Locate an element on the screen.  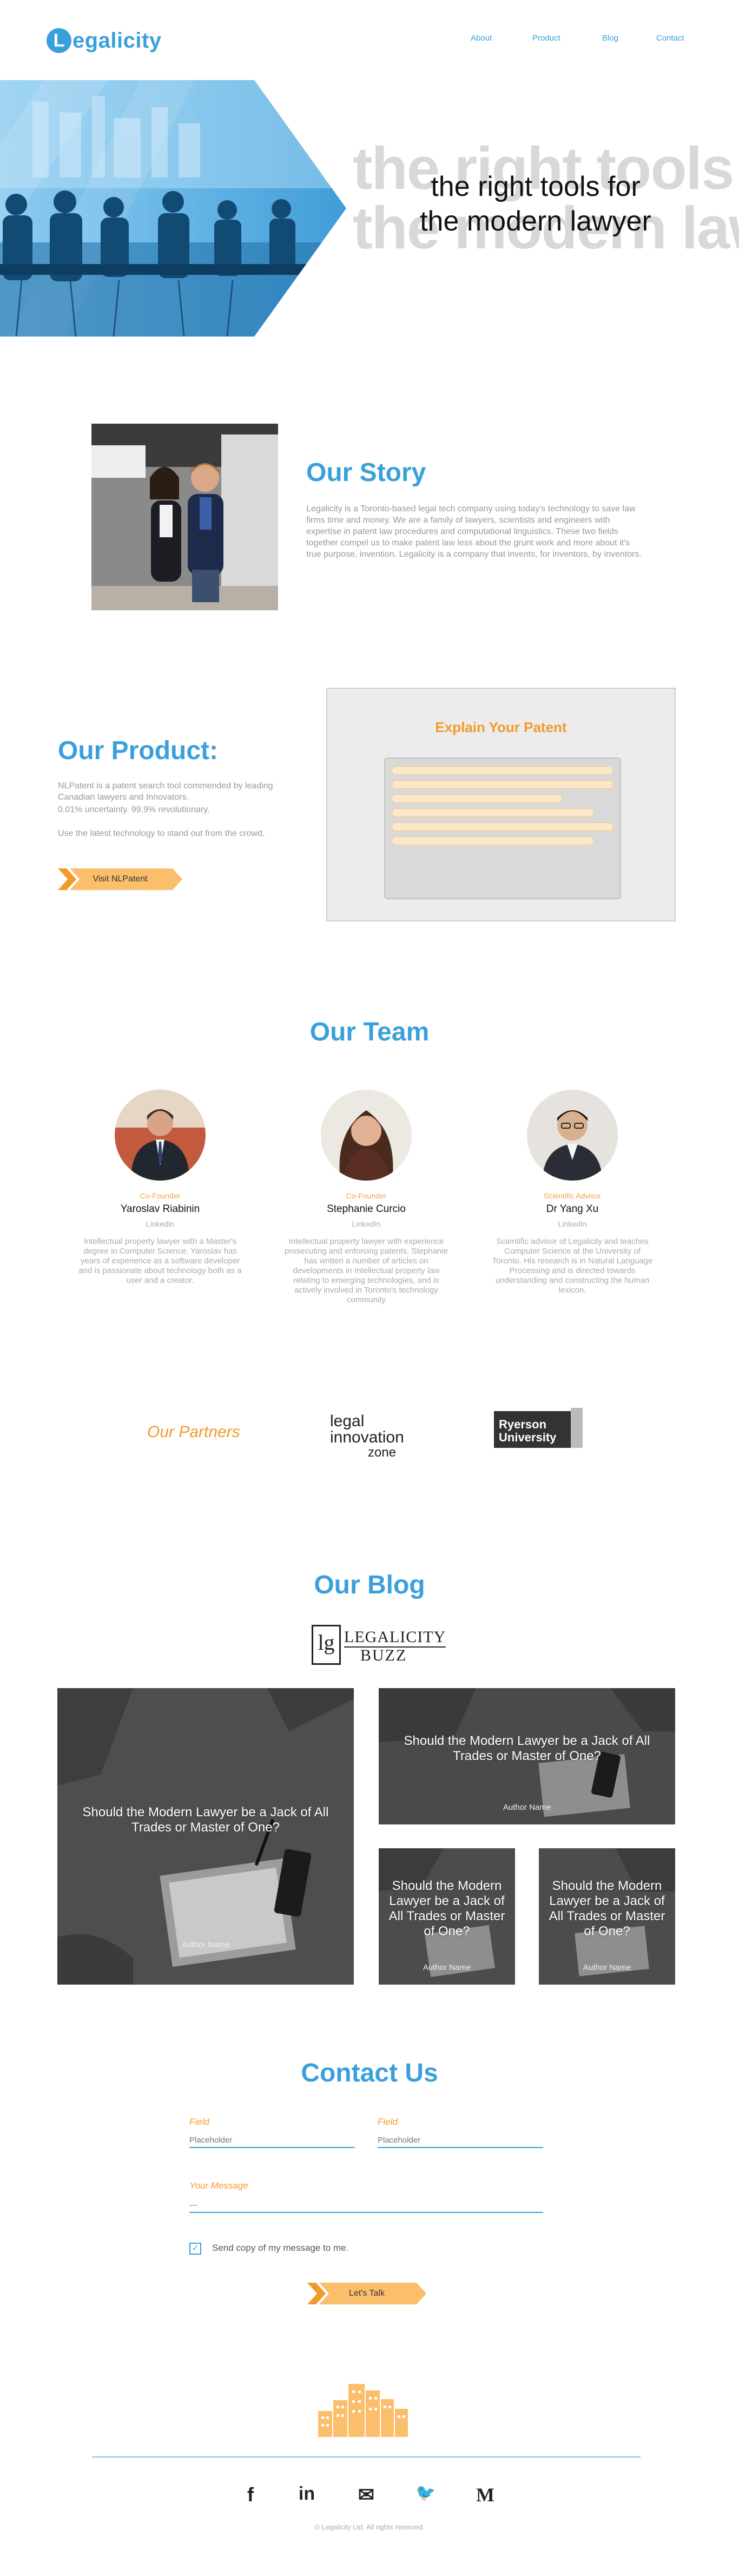
ryerson-line-2: University is located at coordinates (528, 1437).